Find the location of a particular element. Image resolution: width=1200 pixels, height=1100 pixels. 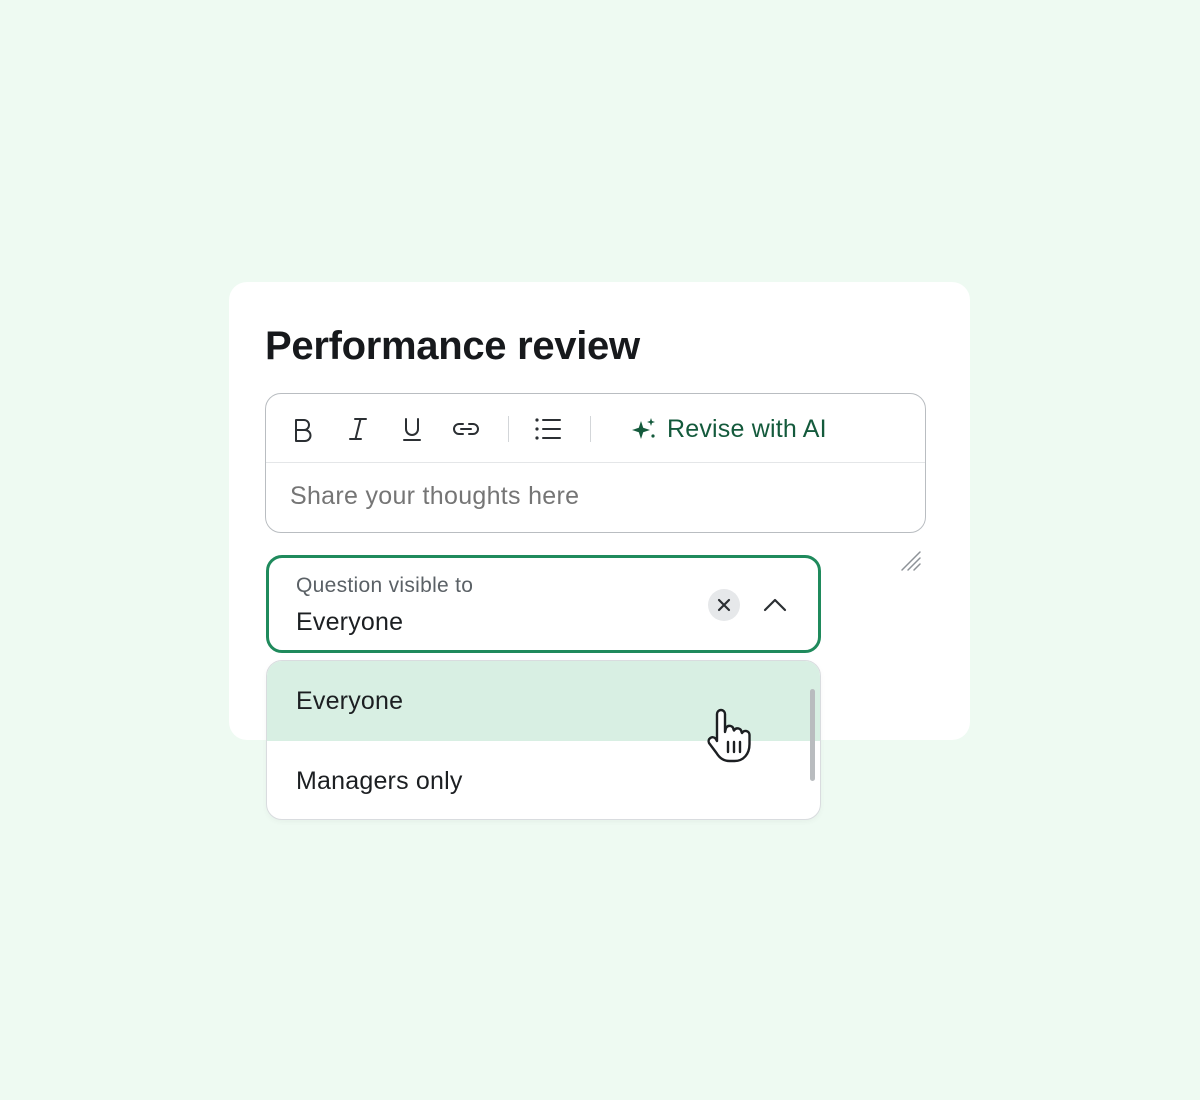

visibility-select-value: Everyone is located at coordinates (350, 622).